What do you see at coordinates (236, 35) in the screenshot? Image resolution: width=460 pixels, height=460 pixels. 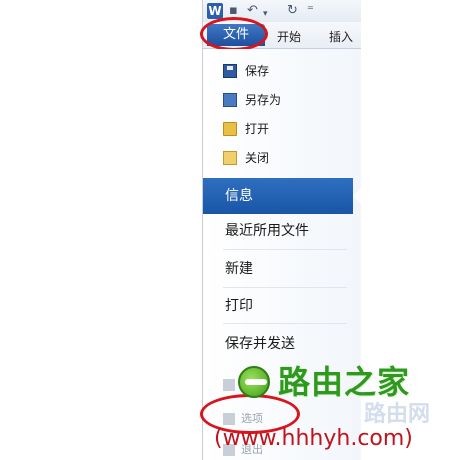 I see `tab-file: 文件` at bounding box center [236, 35].